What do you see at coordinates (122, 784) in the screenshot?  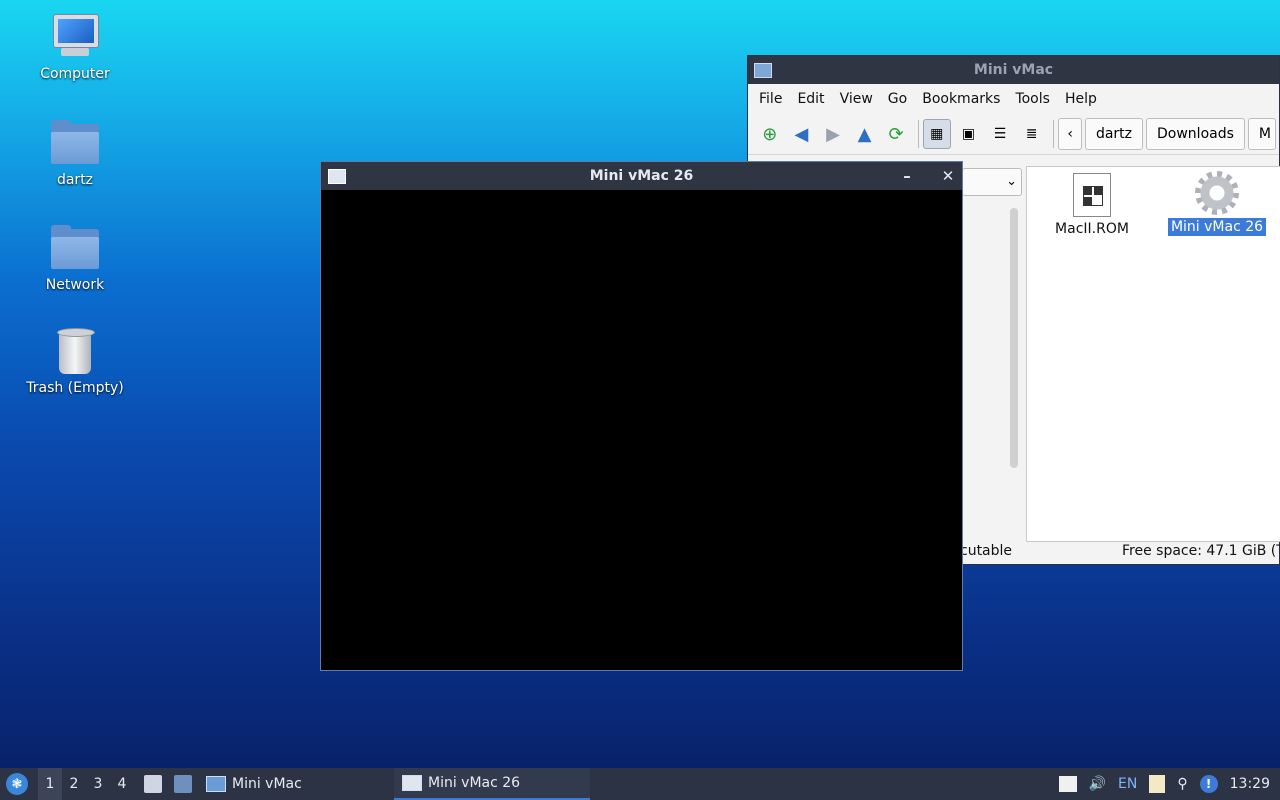 I see `workspace-4: 4` at bounding box center [122, 784].